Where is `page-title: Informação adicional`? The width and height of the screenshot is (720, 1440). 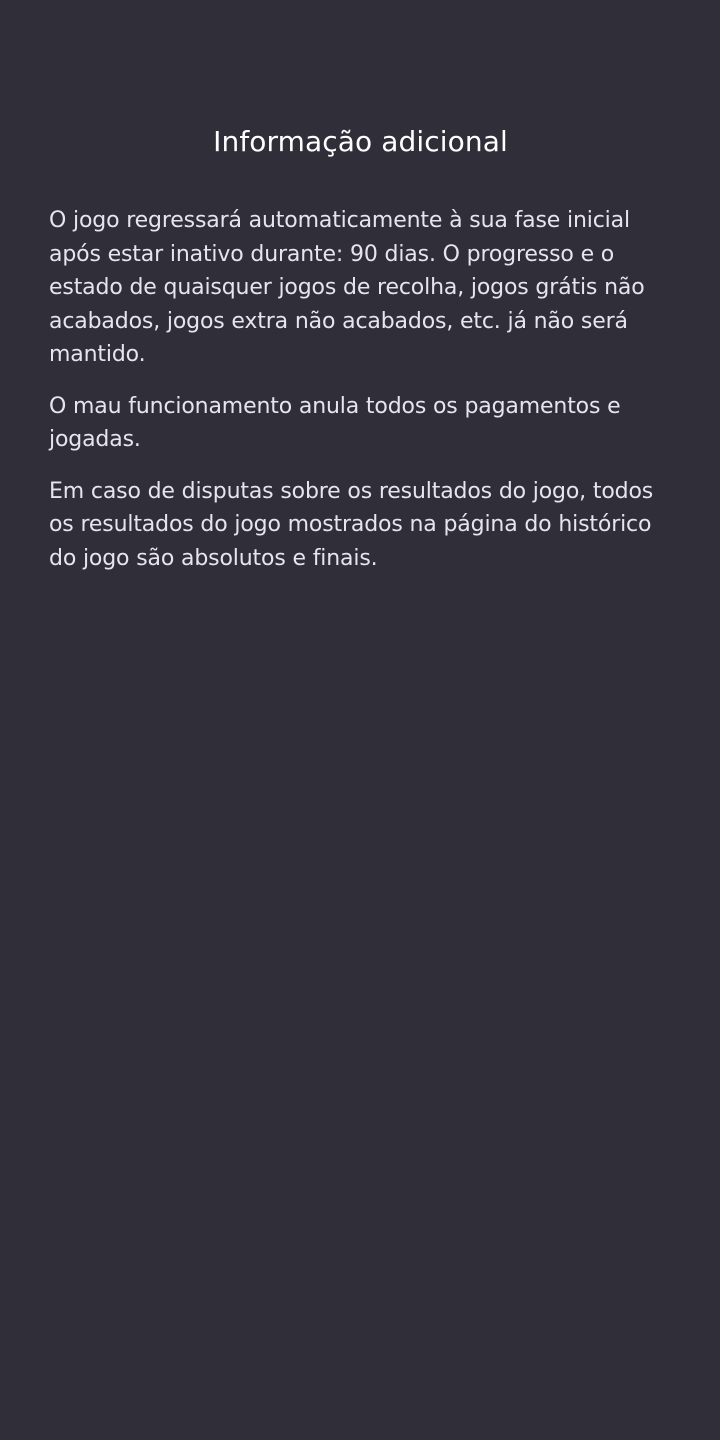
page-title: Informação adicional is located at coordinates (360, 141).